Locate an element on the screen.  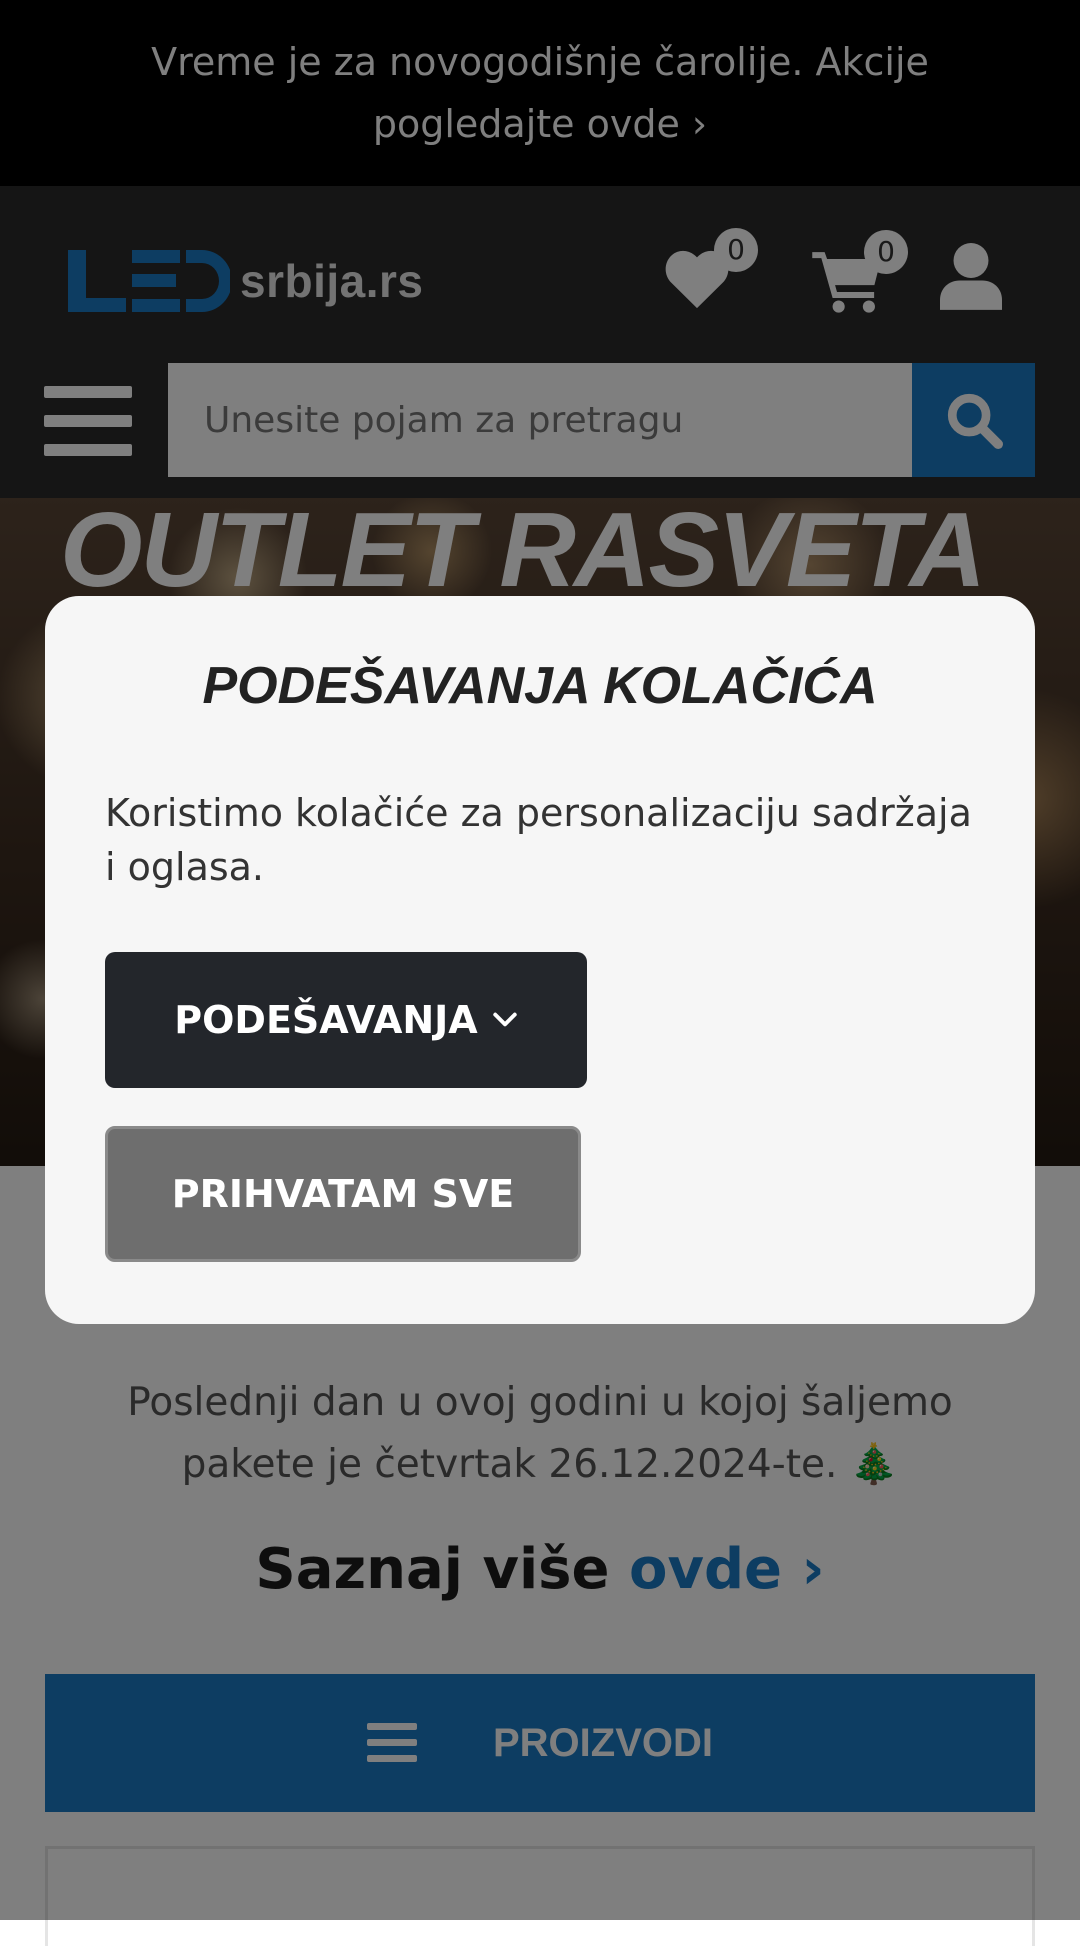
accept-all-label: PRIHVATAM SVE is located at coordinates (343, 1194).